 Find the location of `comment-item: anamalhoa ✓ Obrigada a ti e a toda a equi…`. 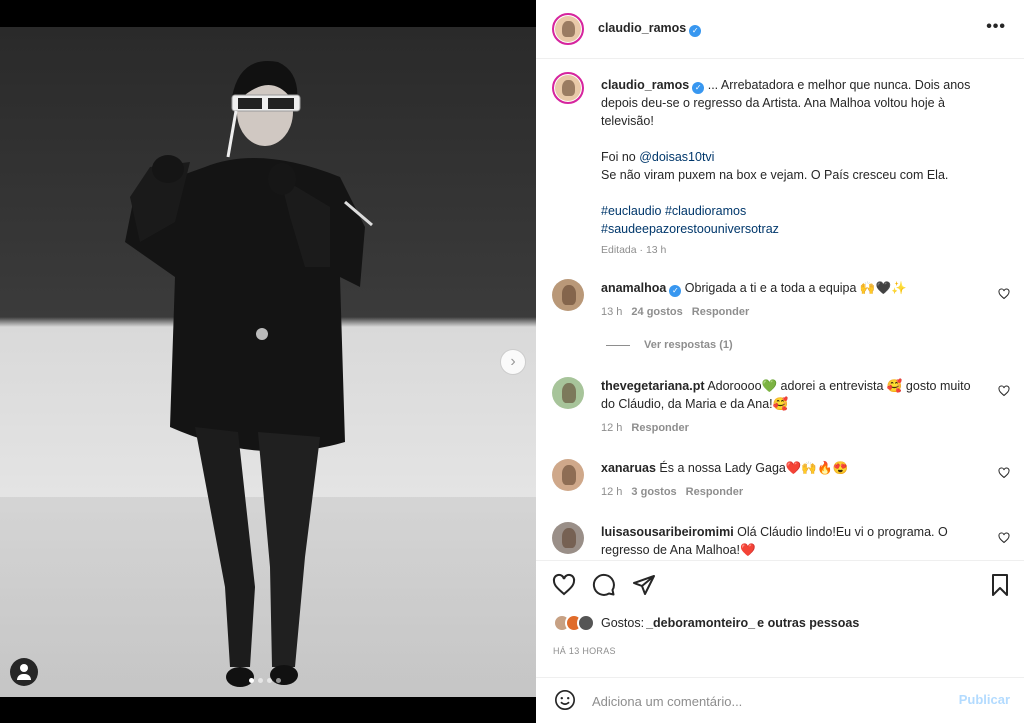

comment-item: anamalhoa ✓ Obrigada a ti e a toda a equi… is located at coordinates (791, 300).